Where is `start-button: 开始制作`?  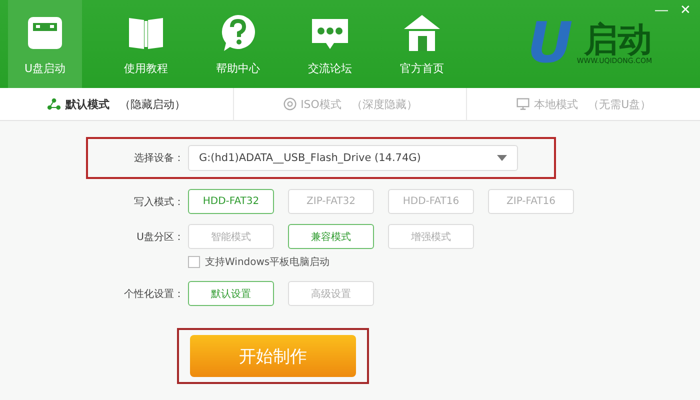
start-button: 开始制作 is located at coordinates (273, 356).